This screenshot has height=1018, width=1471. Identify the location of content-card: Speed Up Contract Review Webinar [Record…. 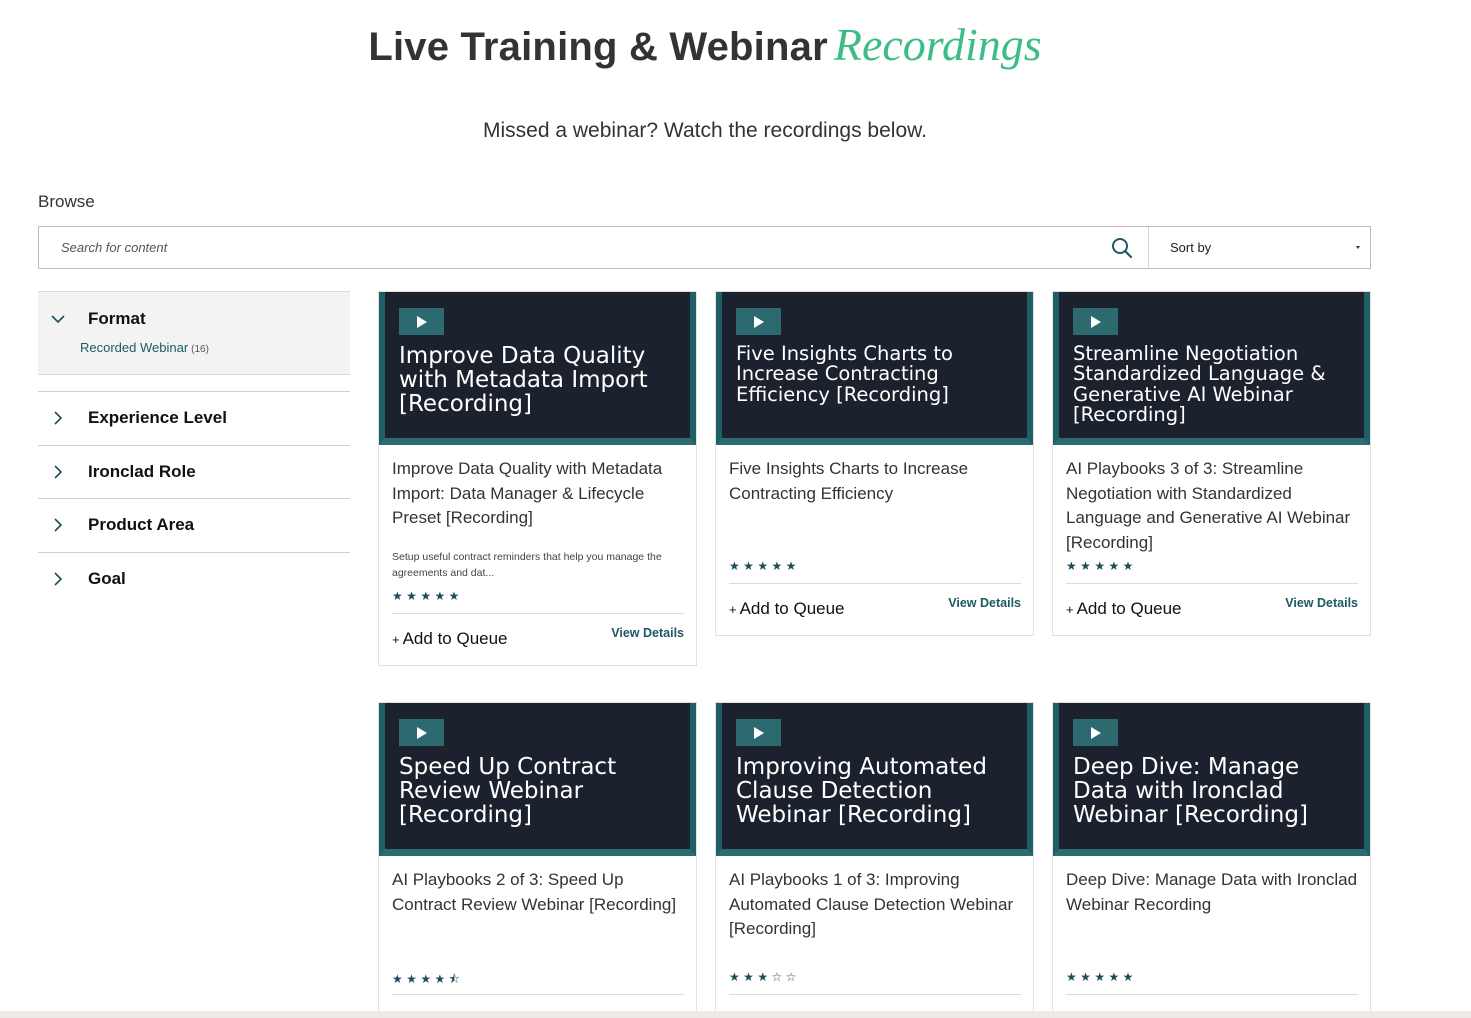
(537, 860).